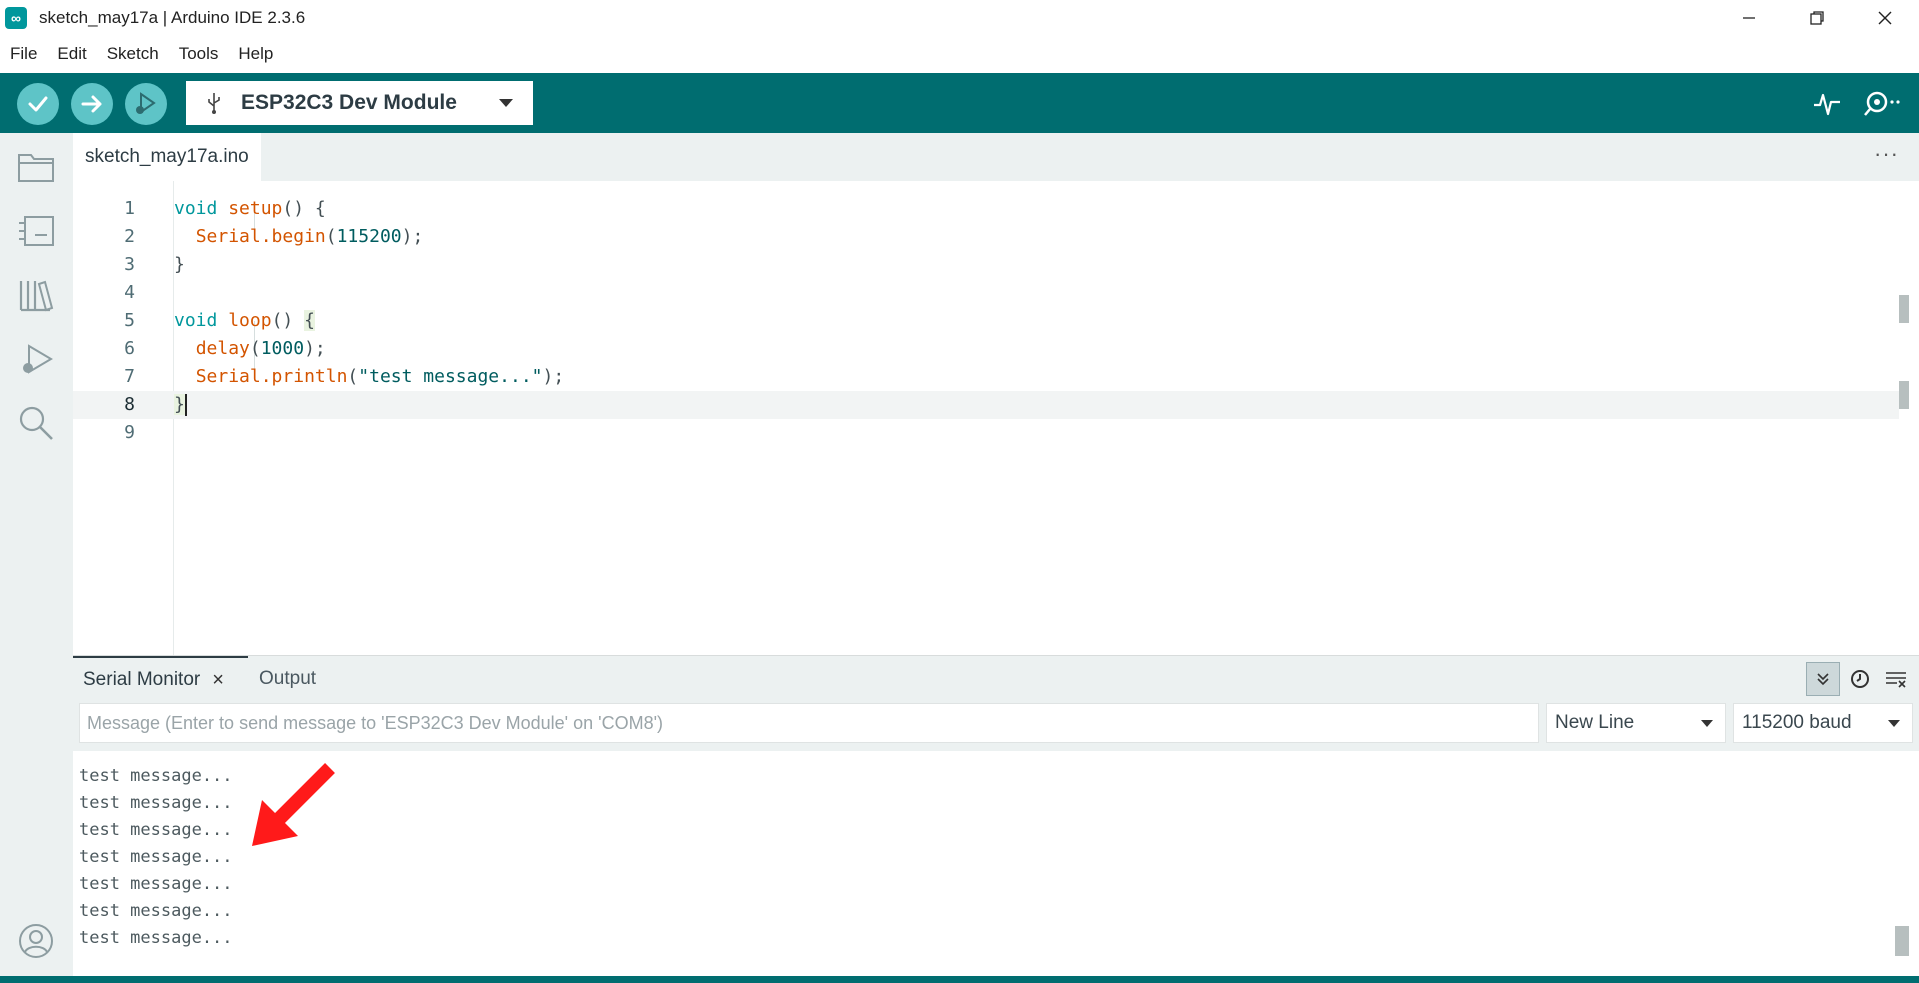  Describe the element at coordinates (1886, 154) in the screenshot. I see `more-actions-icon: ···` at that location.